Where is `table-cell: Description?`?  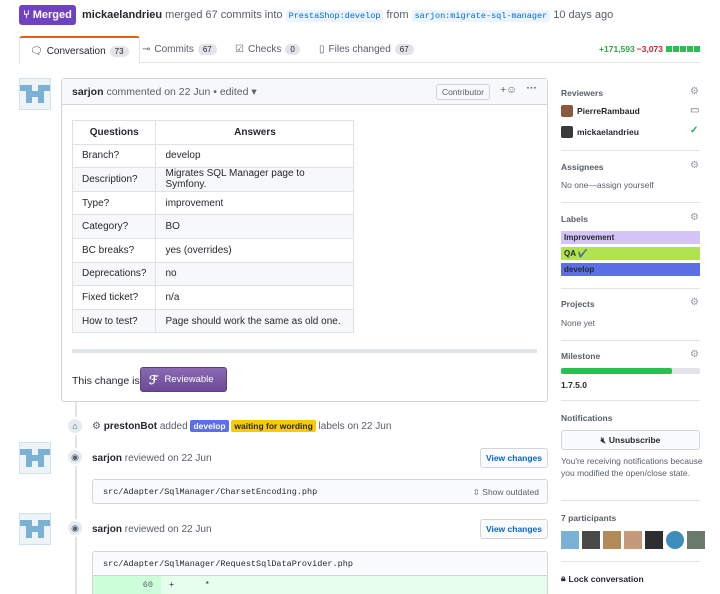 table-cell: Description? is located at coordinates (114, 179).